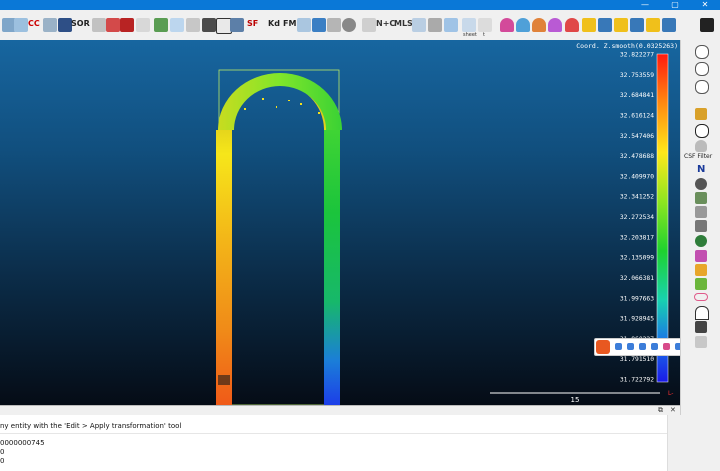 Image resolution: width=720 pixels, height=471 pixels. What do you see at coordinates (637, 176) in the screenshot?
I see `scalar-tick-label: 32.409970` at bounding box center [637, 176].